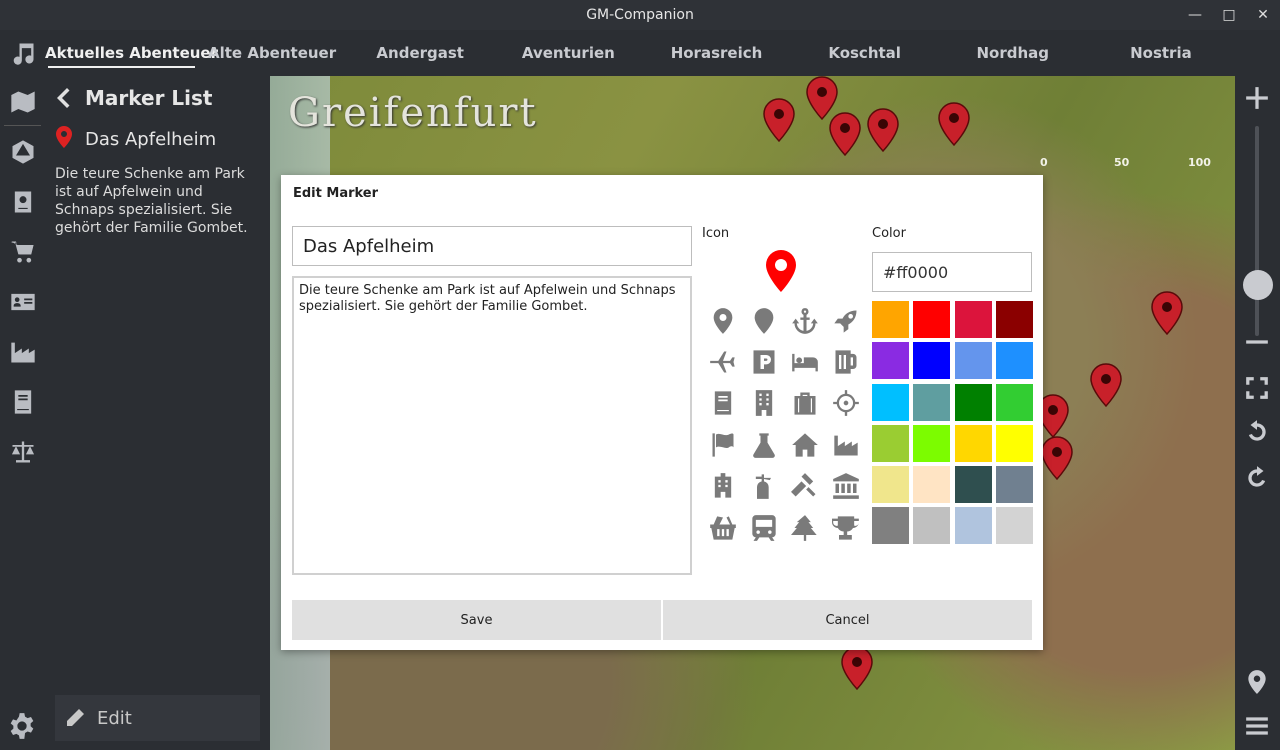 The height and width of the screenshot is (750, 1280). Describe the element at coordinates (1013, 53) in the screenshot. I see `tab-nordhag: Nordhag` at that location.